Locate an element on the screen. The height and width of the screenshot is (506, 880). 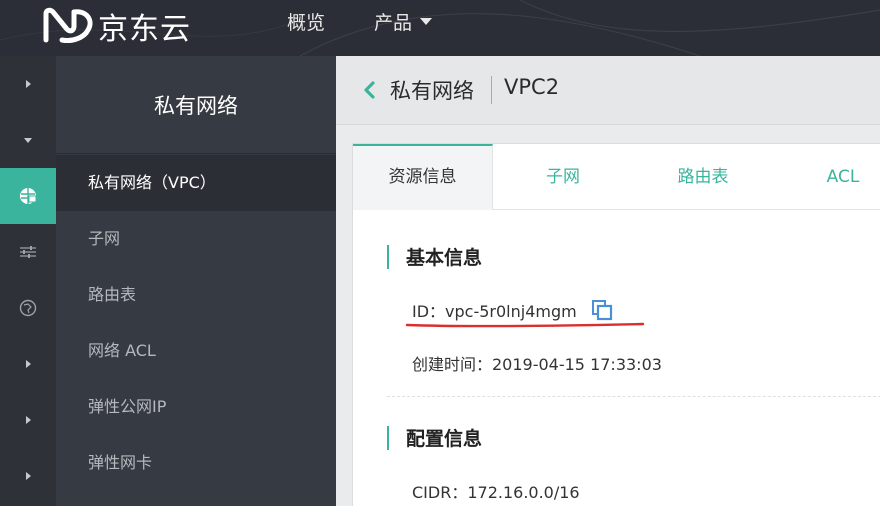
breadcrumb-parent: 私有网络 is located at coordinates (432, 90).